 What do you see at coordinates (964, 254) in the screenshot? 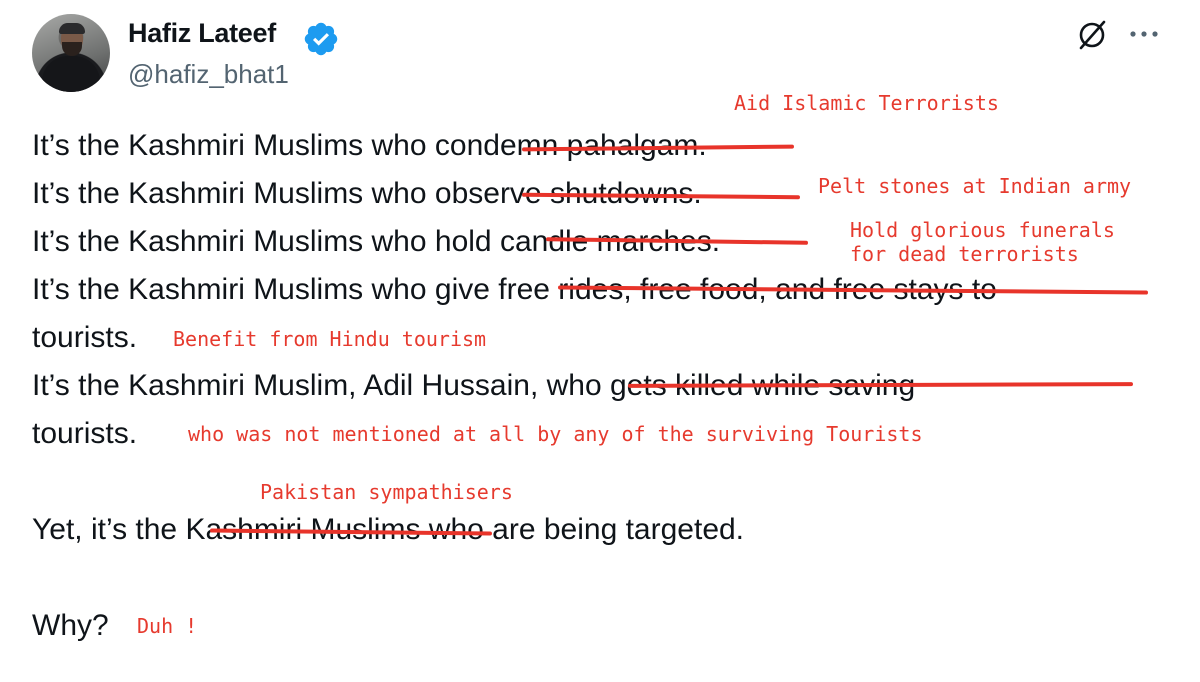
I see `annotation-funerals-2: for dead terrorists` at bounding box center [964, 254].